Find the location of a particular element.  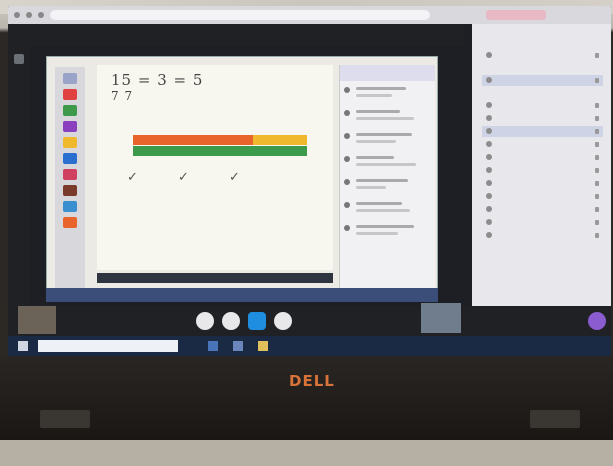

browser-extension-badge is located at coordinates (516, 15).